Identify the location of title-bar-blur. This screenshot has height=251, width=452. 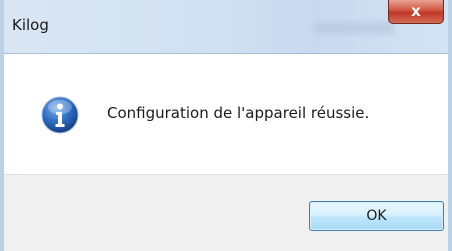
(354, 28).